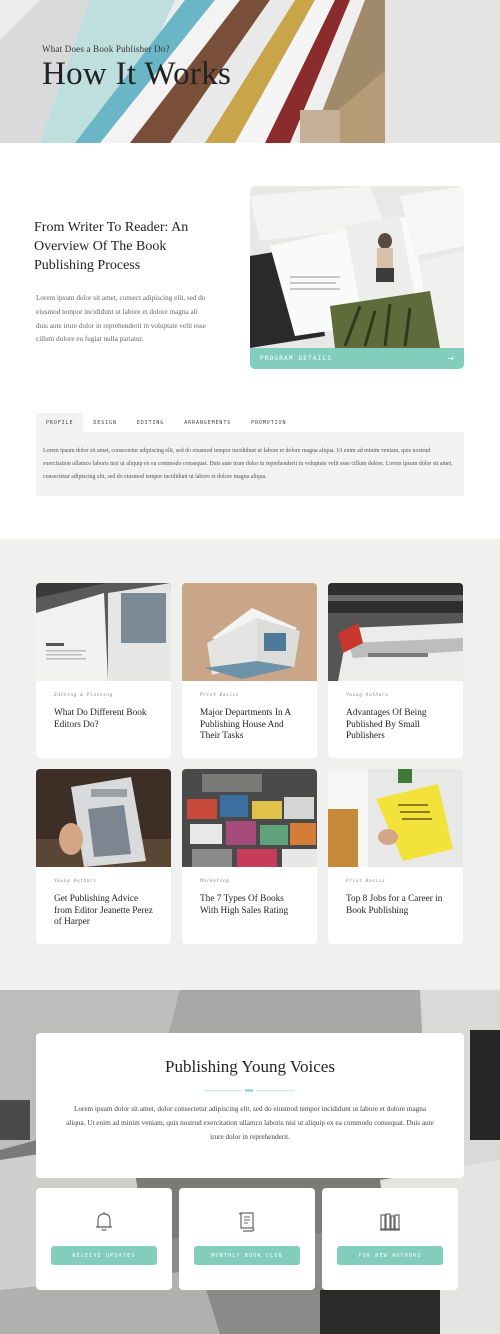 The height and width of the screenshot is (1334, 500). Describe the element at coordinates (450, 358) in the screenshot. I see `arrow-right-icon: →` at that location.